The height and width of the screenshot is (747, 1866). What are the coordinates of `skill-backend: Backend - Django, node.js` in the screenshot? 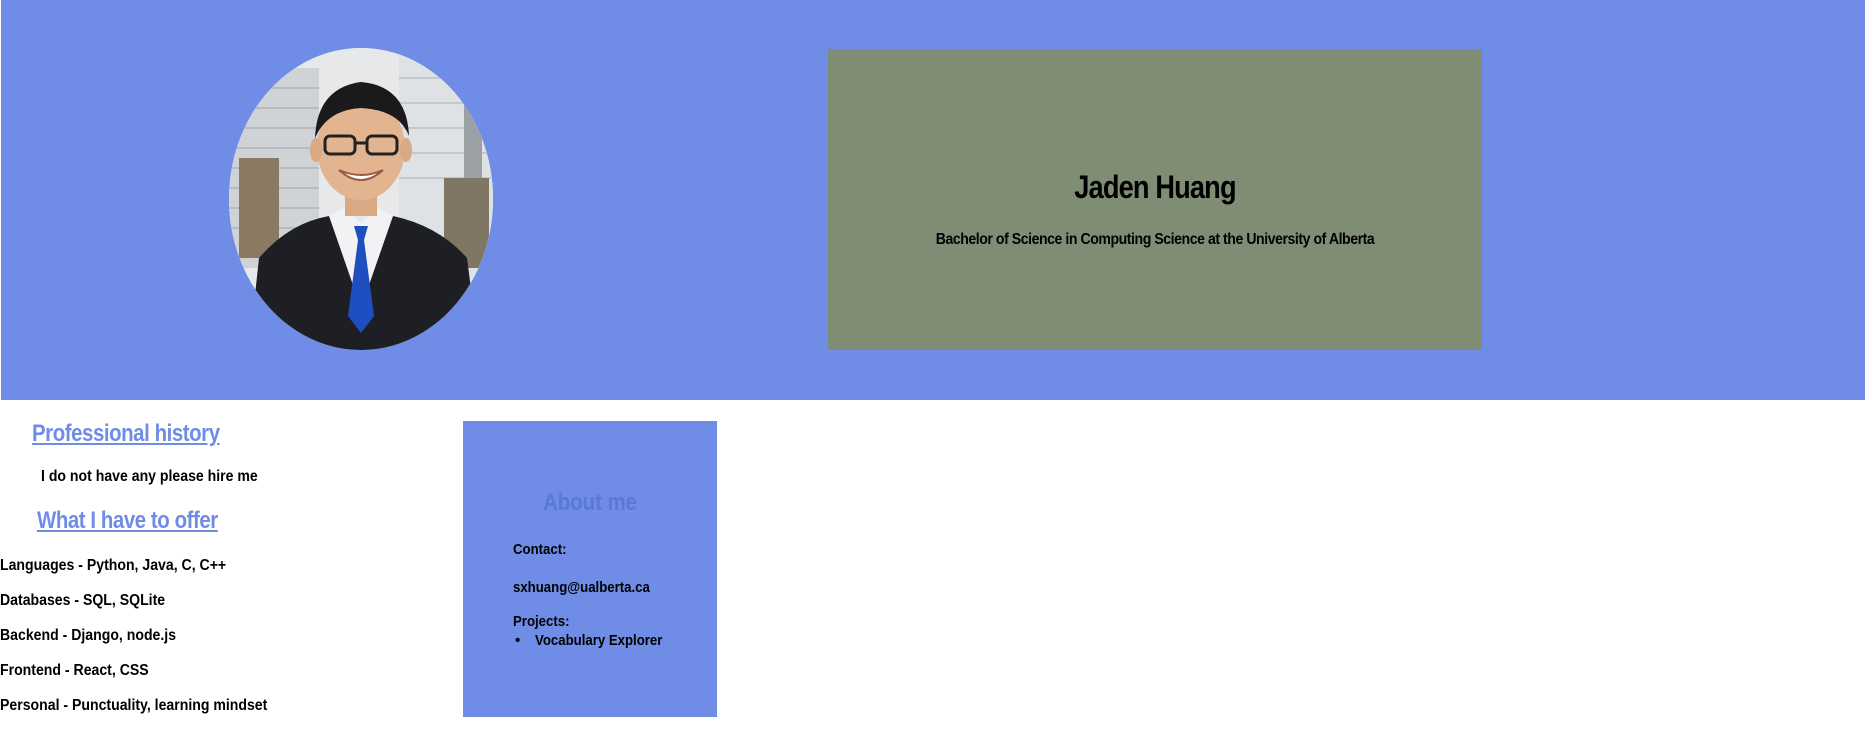 It's located at (88, 636).